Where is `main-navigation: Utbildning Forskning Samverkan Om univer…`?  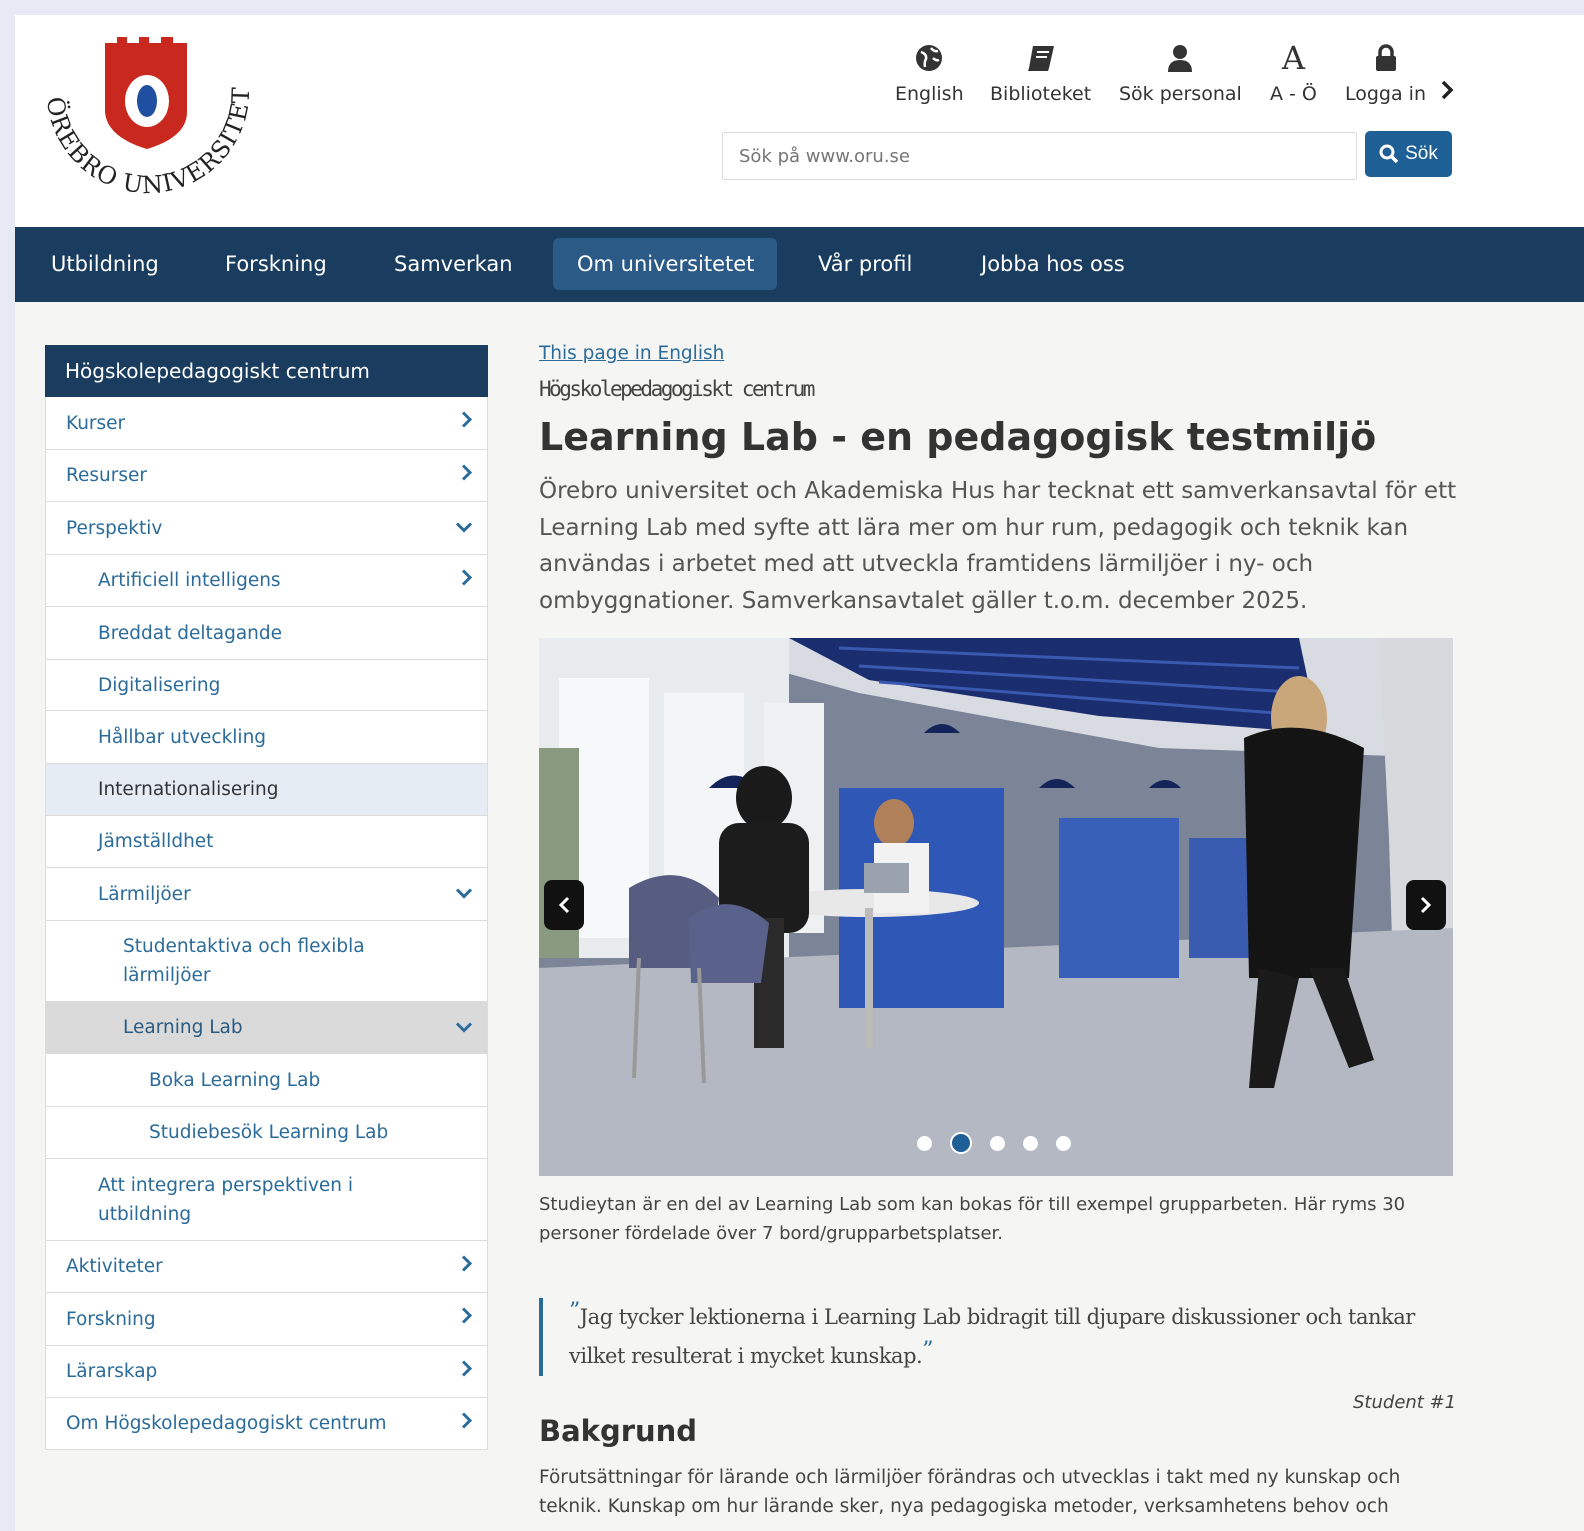
main-navigation: Utbildning Forskning Samverkan Om univer… is located at coordinates (799, 264).